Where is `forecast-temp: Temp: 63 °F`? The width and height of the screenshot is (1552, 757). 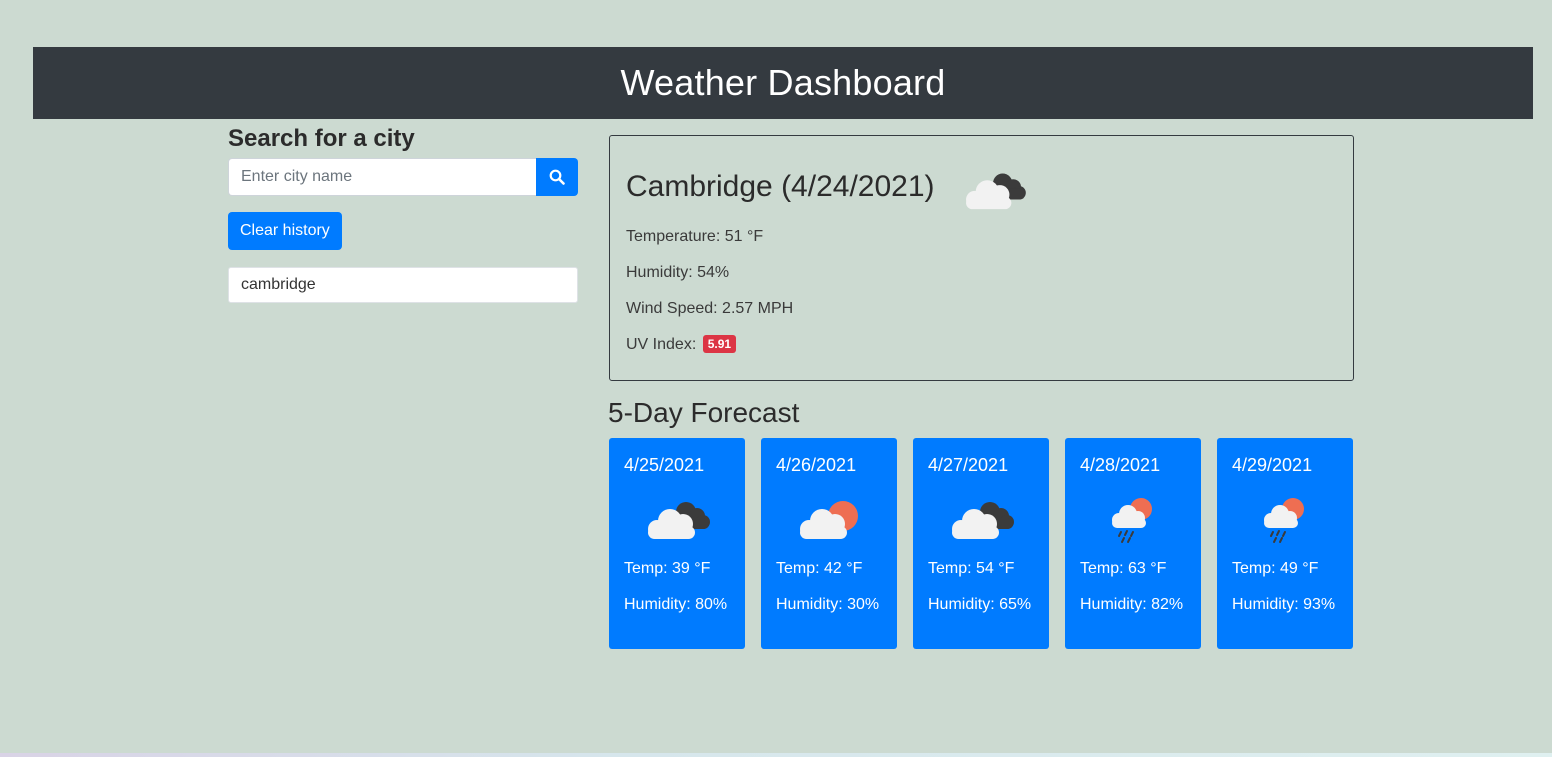
forecast-temp: Temp: 63 °F is located at coordinates (1123, 568).